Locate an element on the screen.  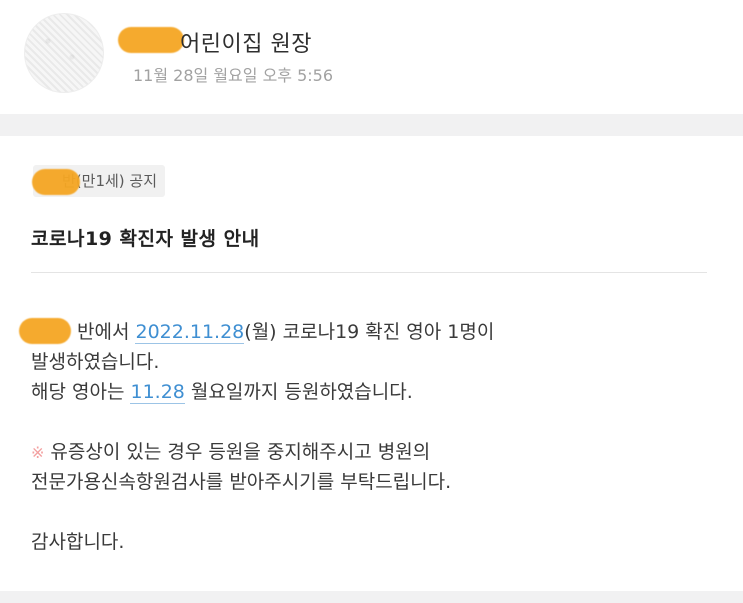
body-line: 해당 영아는 11.28 월요일까지 등원하였습니다. is located at coordinates (222, 392).